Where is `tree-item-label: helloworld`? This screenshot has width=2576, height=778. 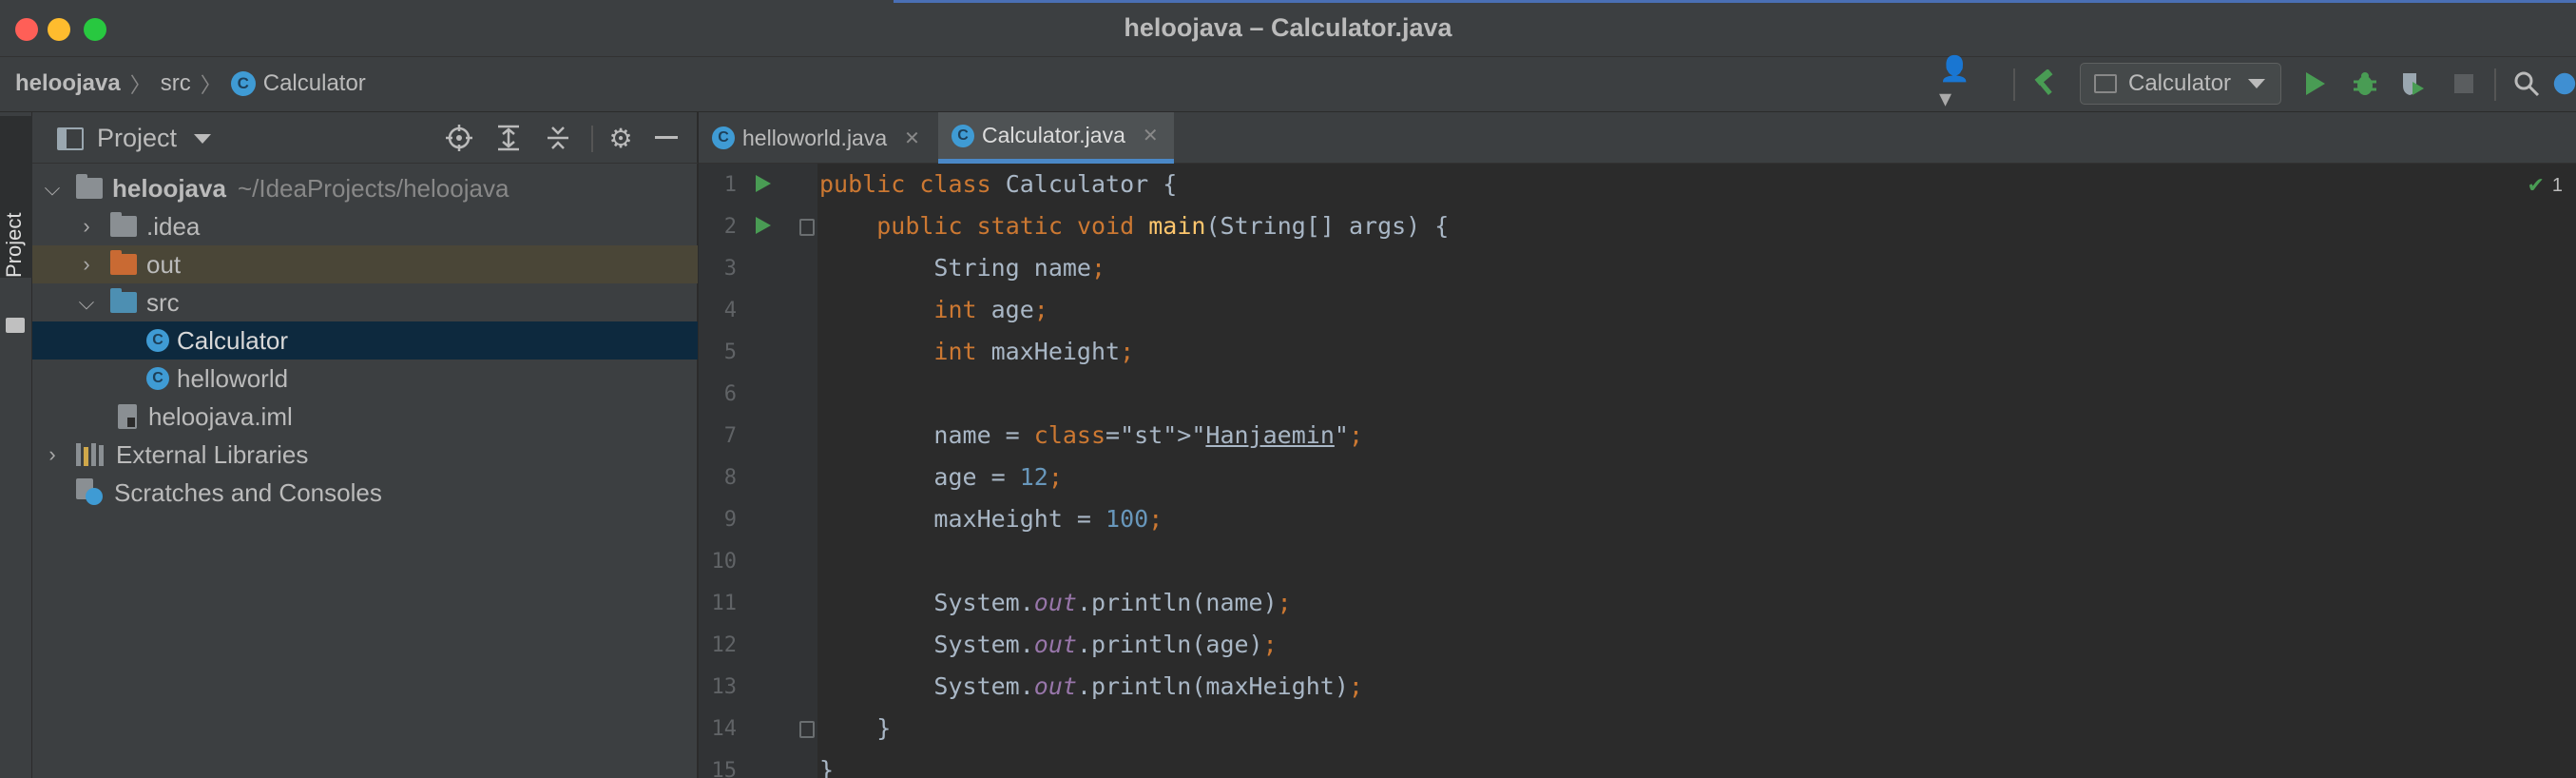 tree-item-label: helloworld is located at coordinates (233, 378).